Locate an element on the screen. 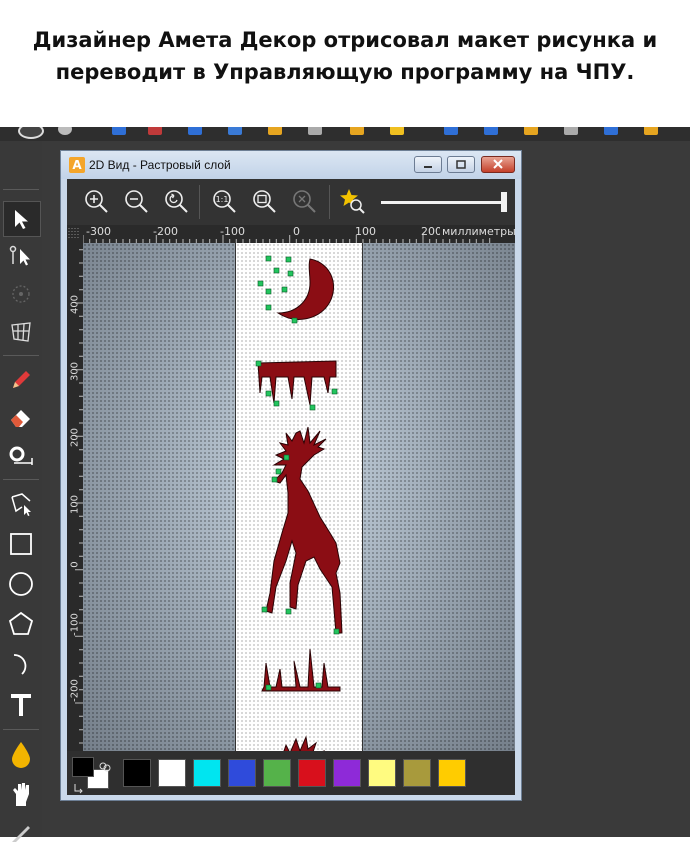 The width and height of the screenshot is (690, 851). color-palette is located at coordinates (291, 773).